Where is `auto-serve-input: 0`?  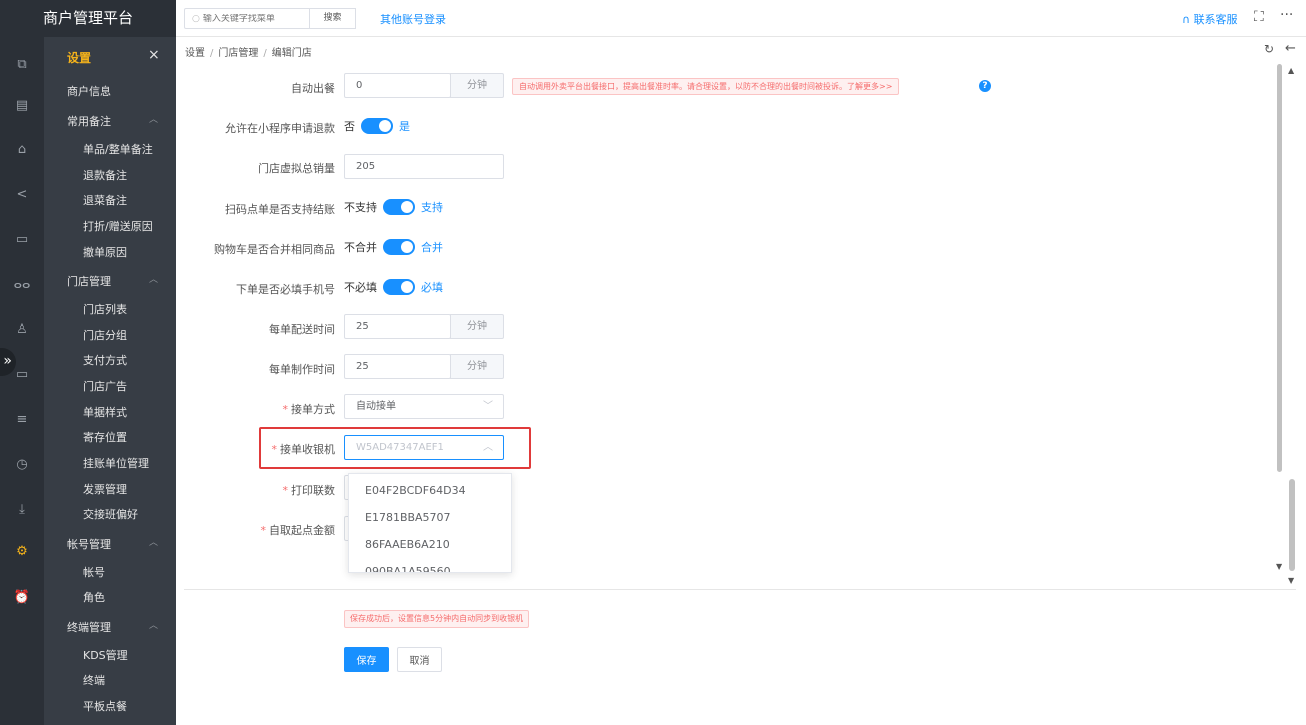
auto-serve-input: 0 is located at coordinates (397, 85).